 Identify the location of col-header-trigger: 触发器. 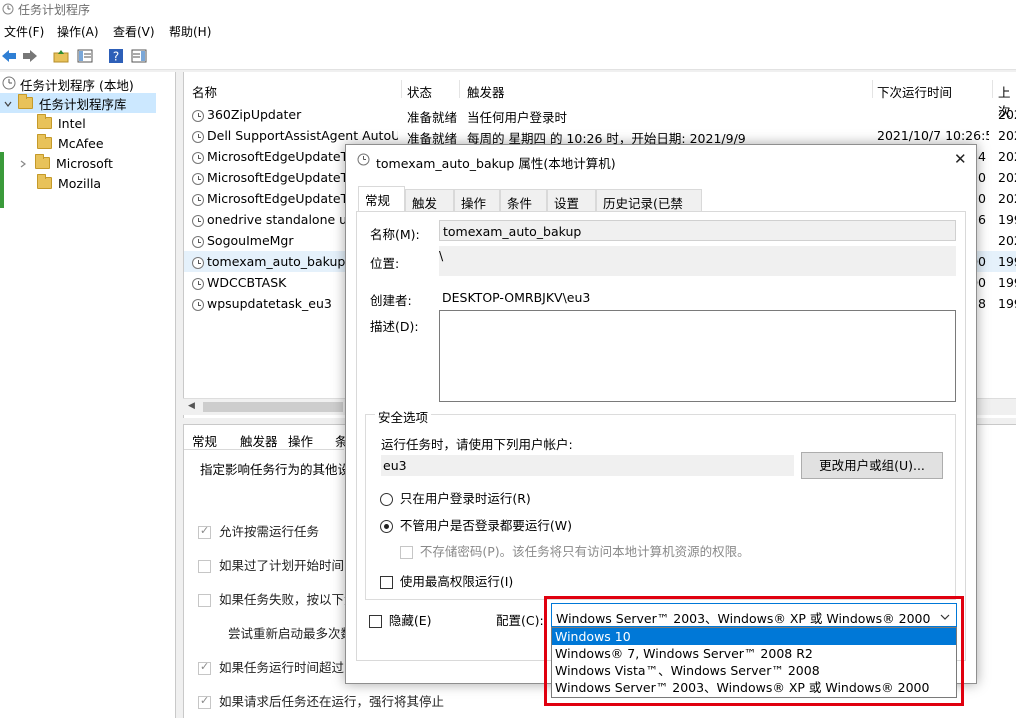
(486, 91).